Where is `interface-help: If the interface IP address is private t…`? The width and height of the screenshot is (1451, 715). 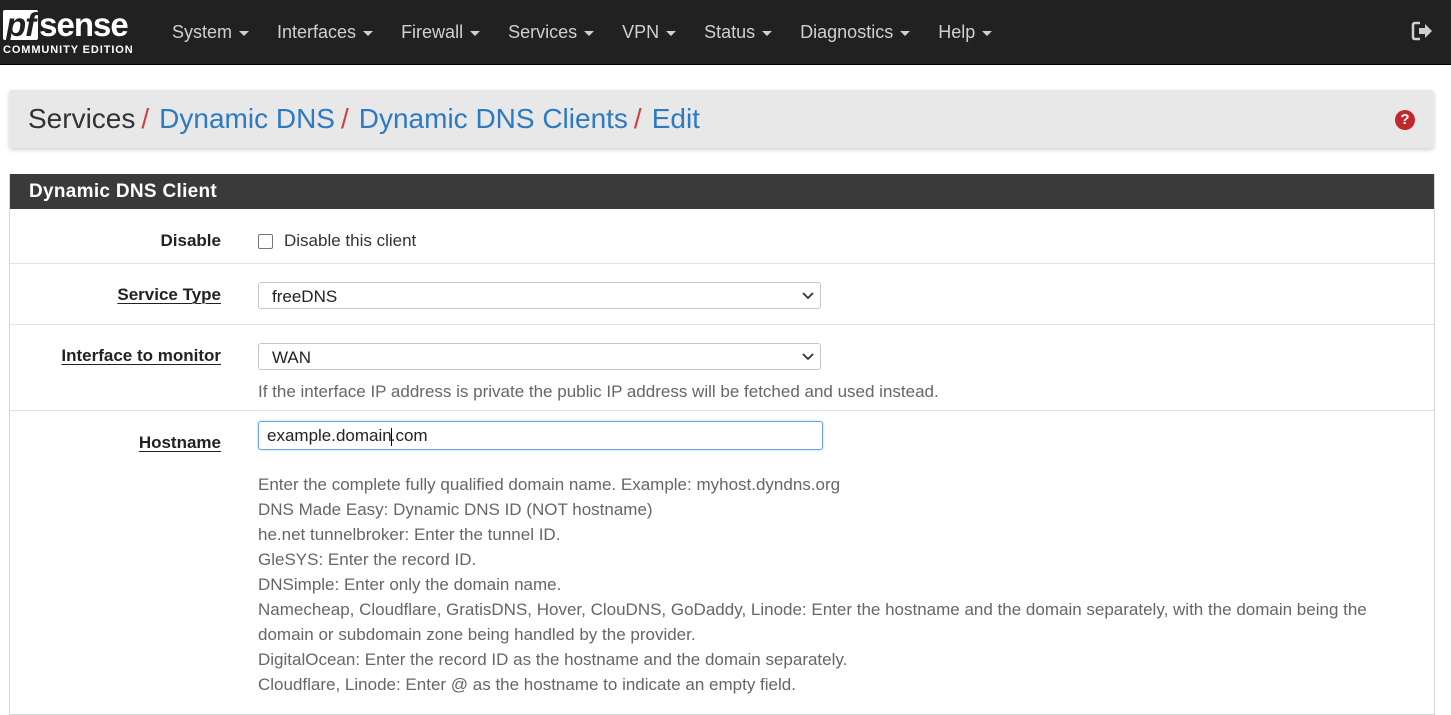
interface-help: If the interface IP address is private t… is located at coordinates (598, 391).